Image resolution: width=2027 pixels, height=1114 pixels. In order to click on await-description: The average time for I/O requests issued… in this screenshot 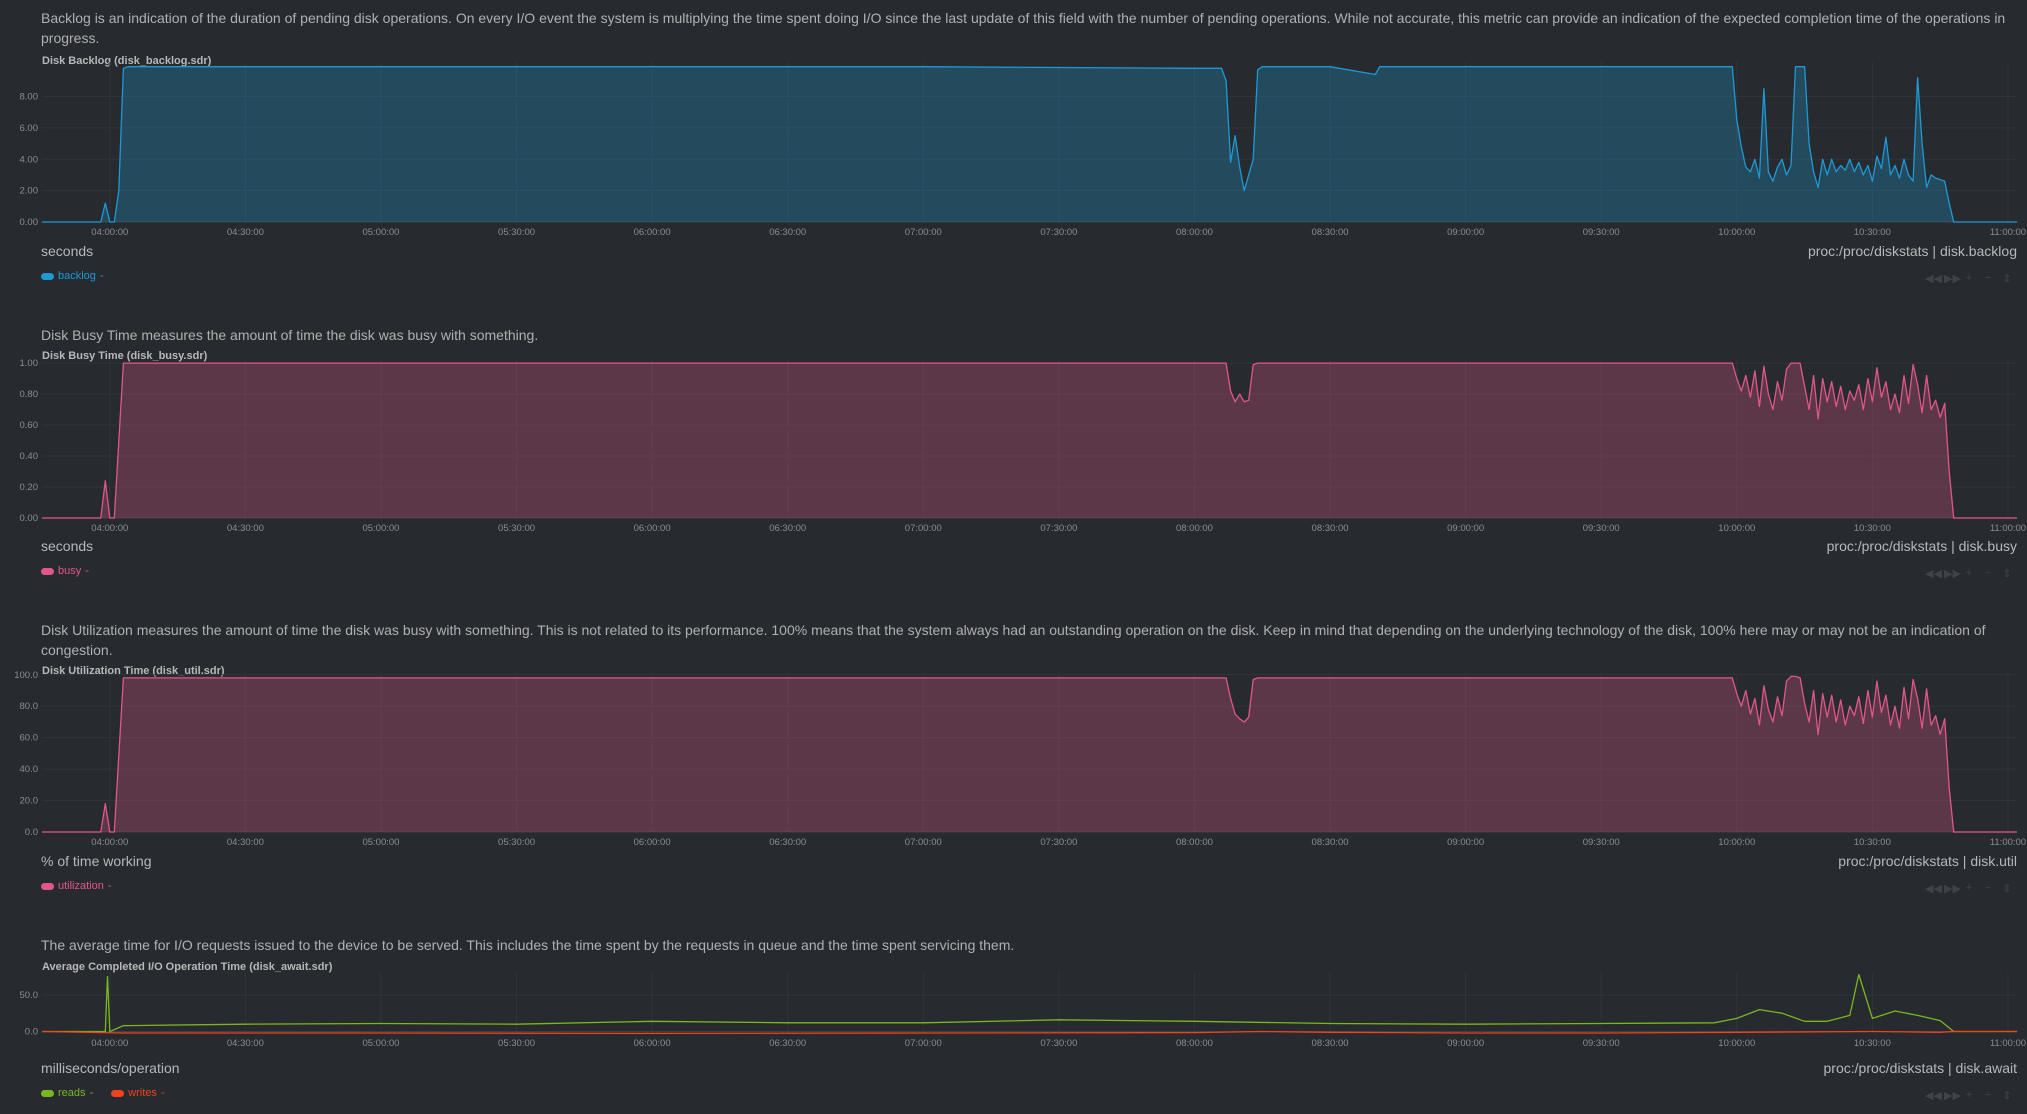, I will do `click(528, 945)`.